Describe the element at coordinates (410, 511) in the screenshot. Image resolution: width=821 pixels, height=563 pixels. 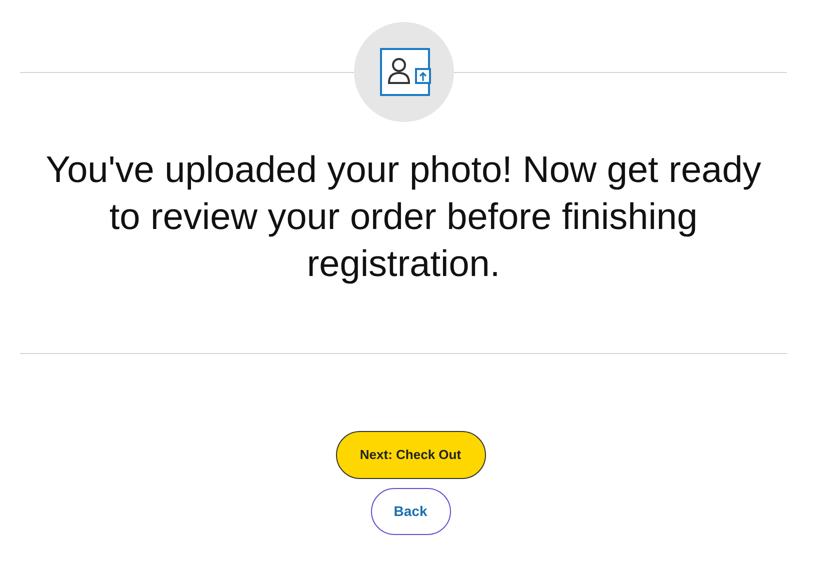
I see `back-button: Back` at that location.